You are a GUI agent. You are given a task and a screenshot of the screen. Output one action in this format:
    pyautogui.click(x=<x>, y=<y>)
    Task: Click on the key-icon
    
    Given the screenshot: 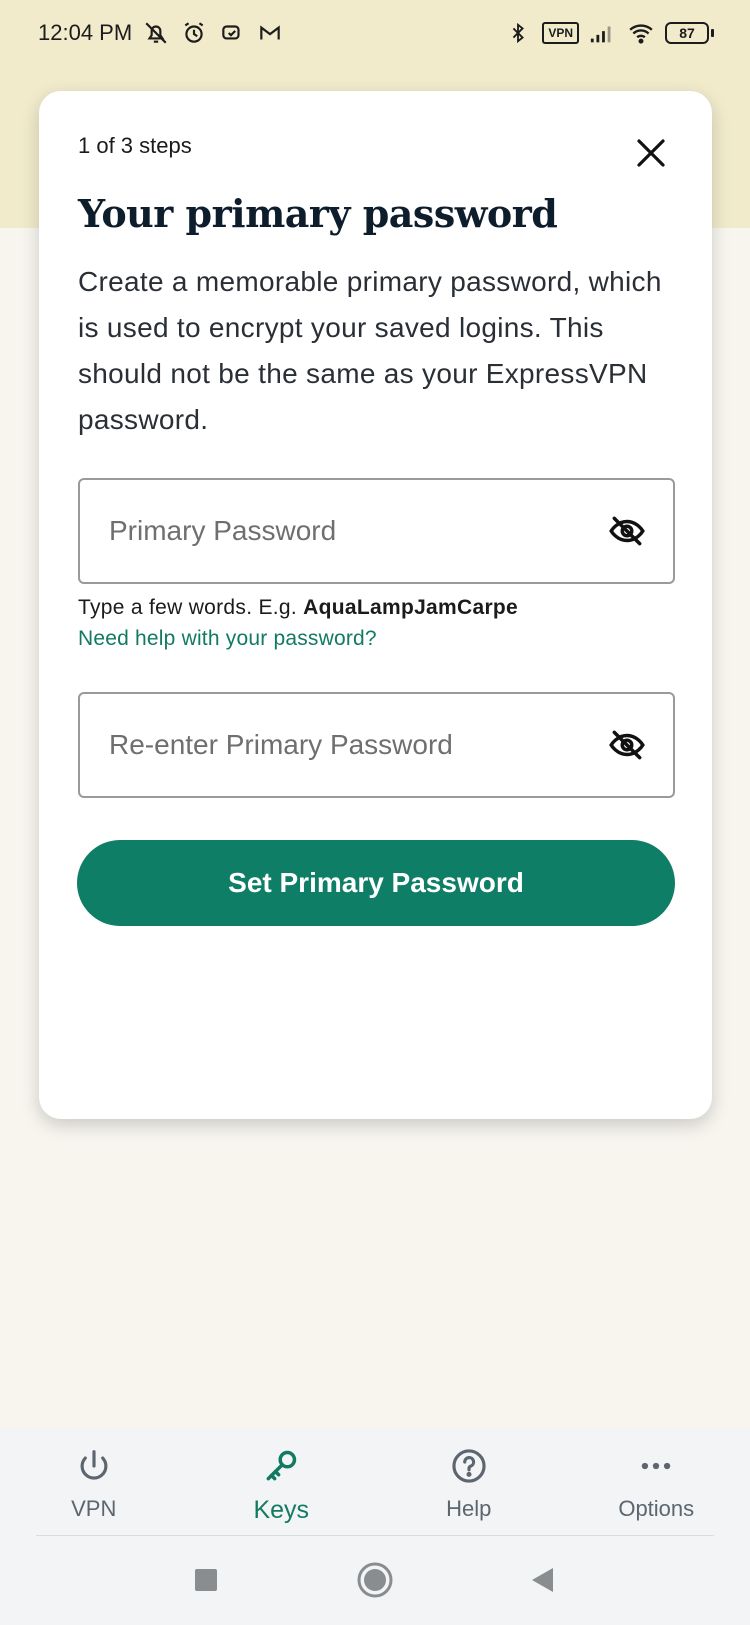 What is the action you would take?
    pyautogui.click(x=281, y=1466)
    